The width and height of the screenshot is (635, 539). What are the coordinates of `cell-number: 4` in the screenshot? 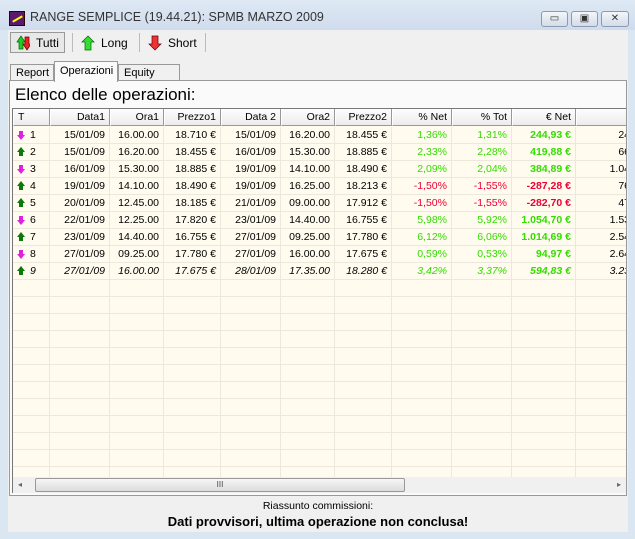 It's located at (33, 186).